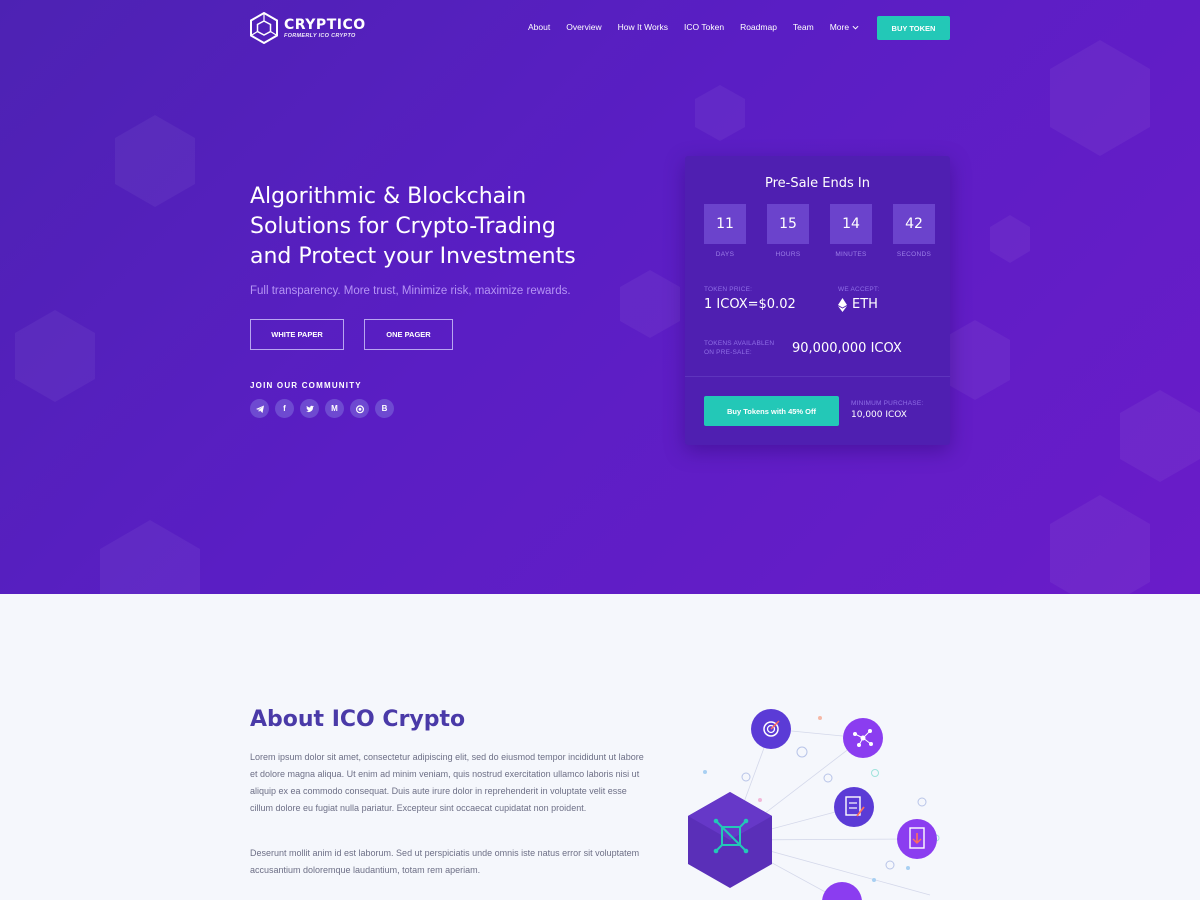 The image size is (1200, 900). What do you see at coordinates (859, 289) in the screenshot?
I see `we-accept-label: WE ACCEPT:` at bounding box center [859, 289].